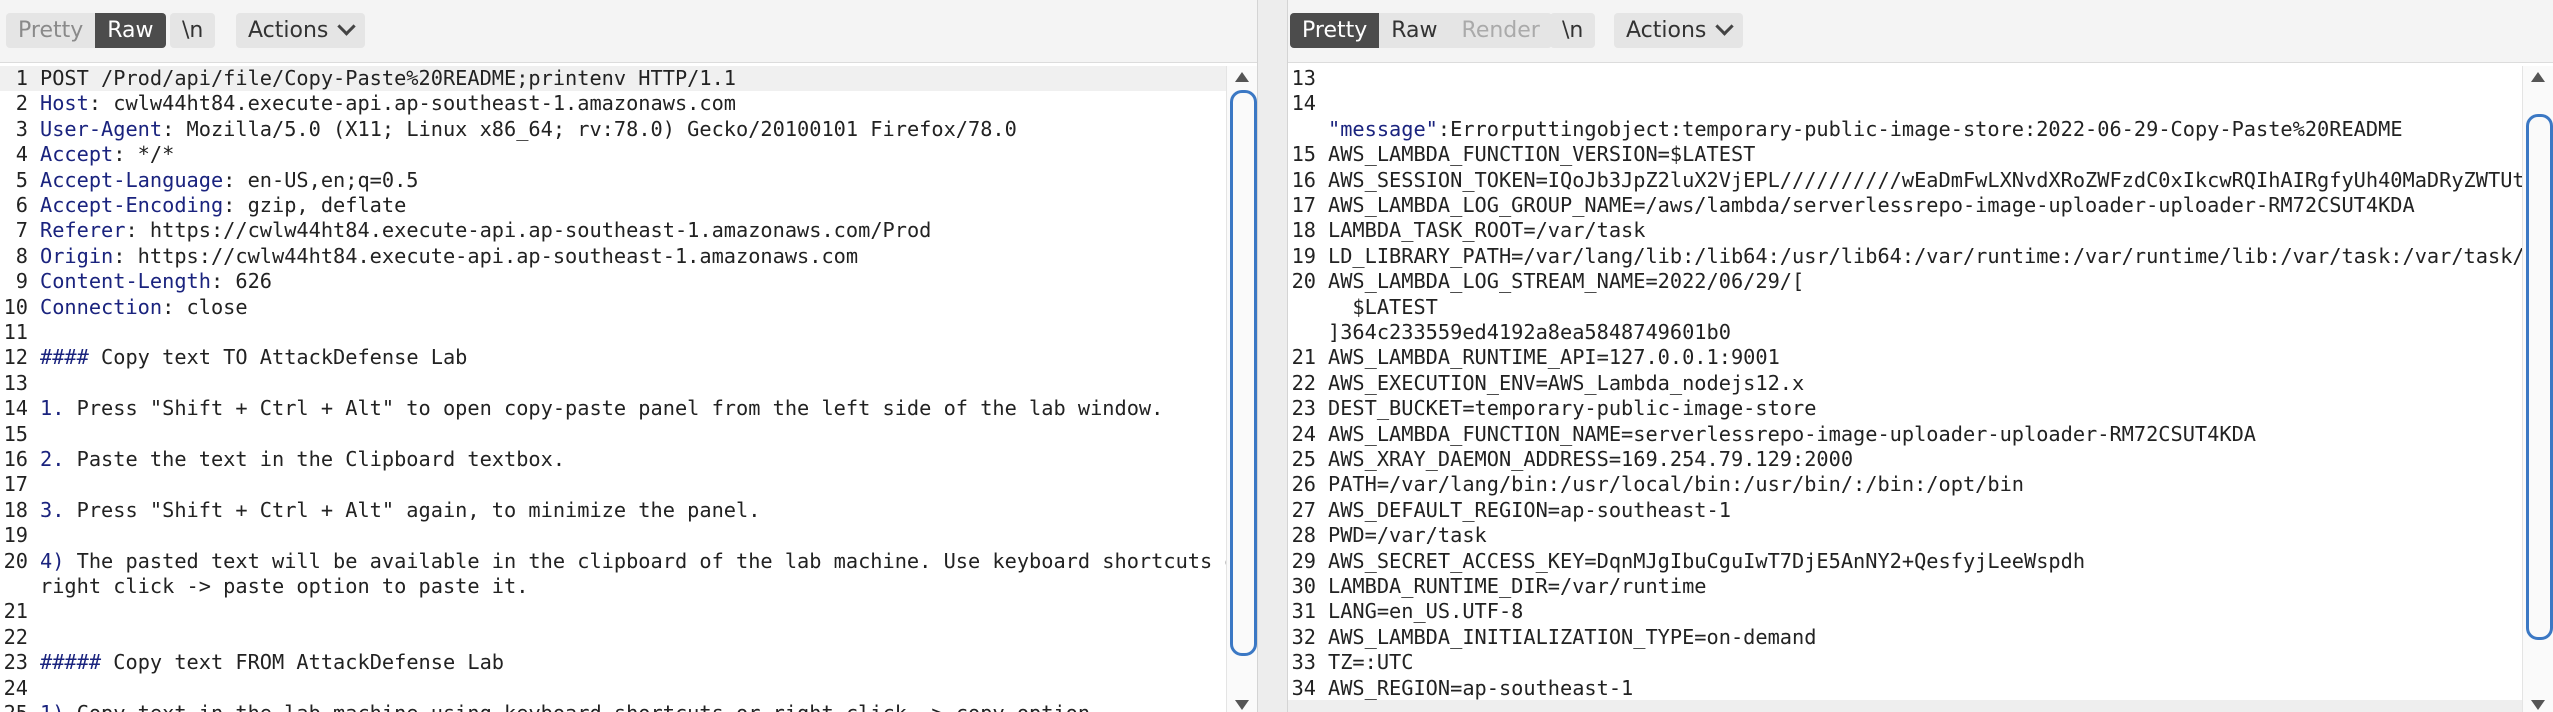  Describe the element at coordinates (1426, 611) in the screenshot. I see `line-text: LANG=en_US.UTF-8` at that location.